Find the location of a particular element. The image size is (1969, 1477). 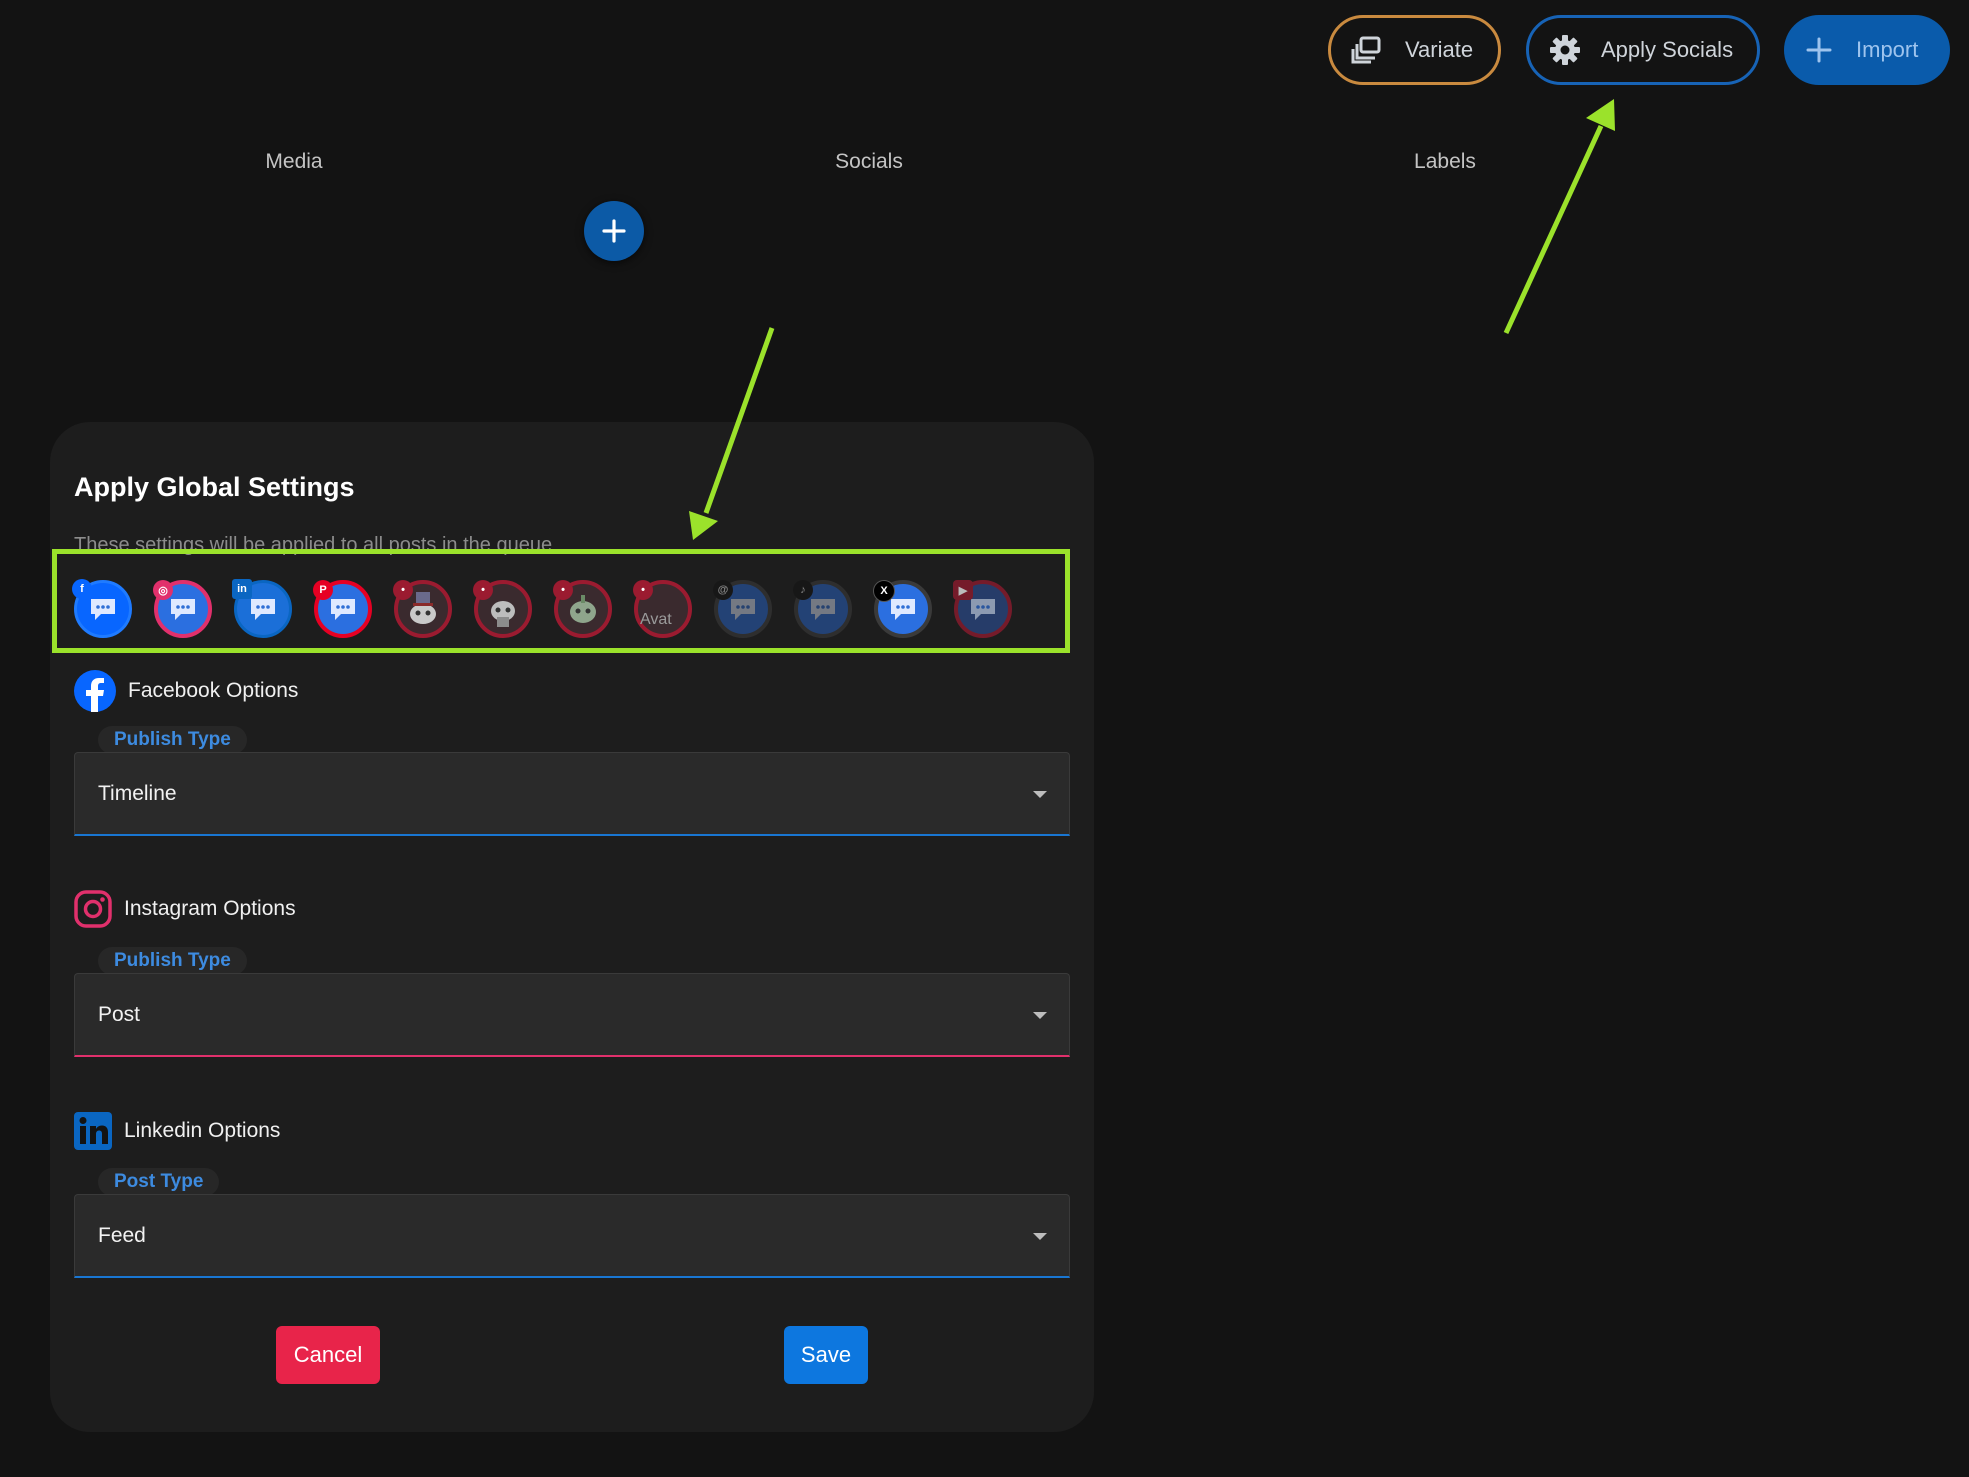

account-avatar-pinterest: P is located at coordinates (342, 609).